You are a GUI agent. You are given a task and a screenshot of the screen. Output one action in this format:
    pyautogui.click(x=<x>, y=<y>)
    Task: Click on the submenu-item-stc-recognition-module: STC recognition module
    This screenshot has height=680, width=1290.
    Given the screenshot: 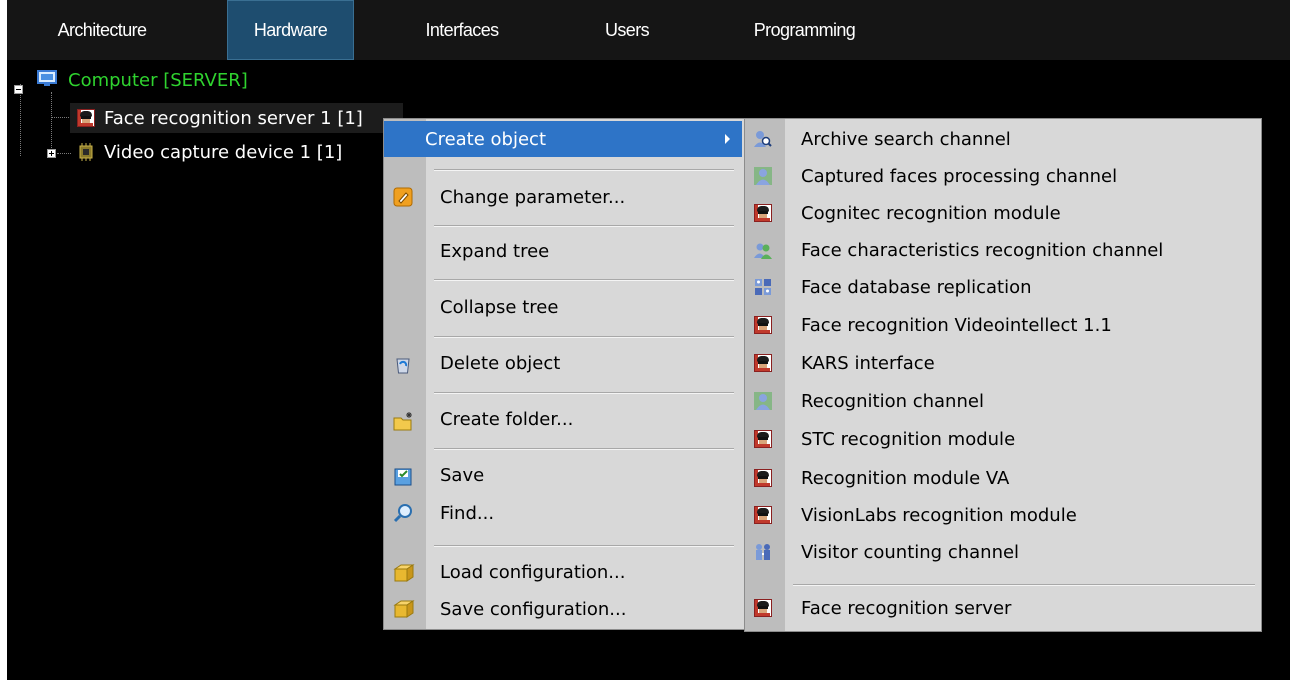 What is the action you would take?
    pyautogui.click(x=1002, y=439)
    